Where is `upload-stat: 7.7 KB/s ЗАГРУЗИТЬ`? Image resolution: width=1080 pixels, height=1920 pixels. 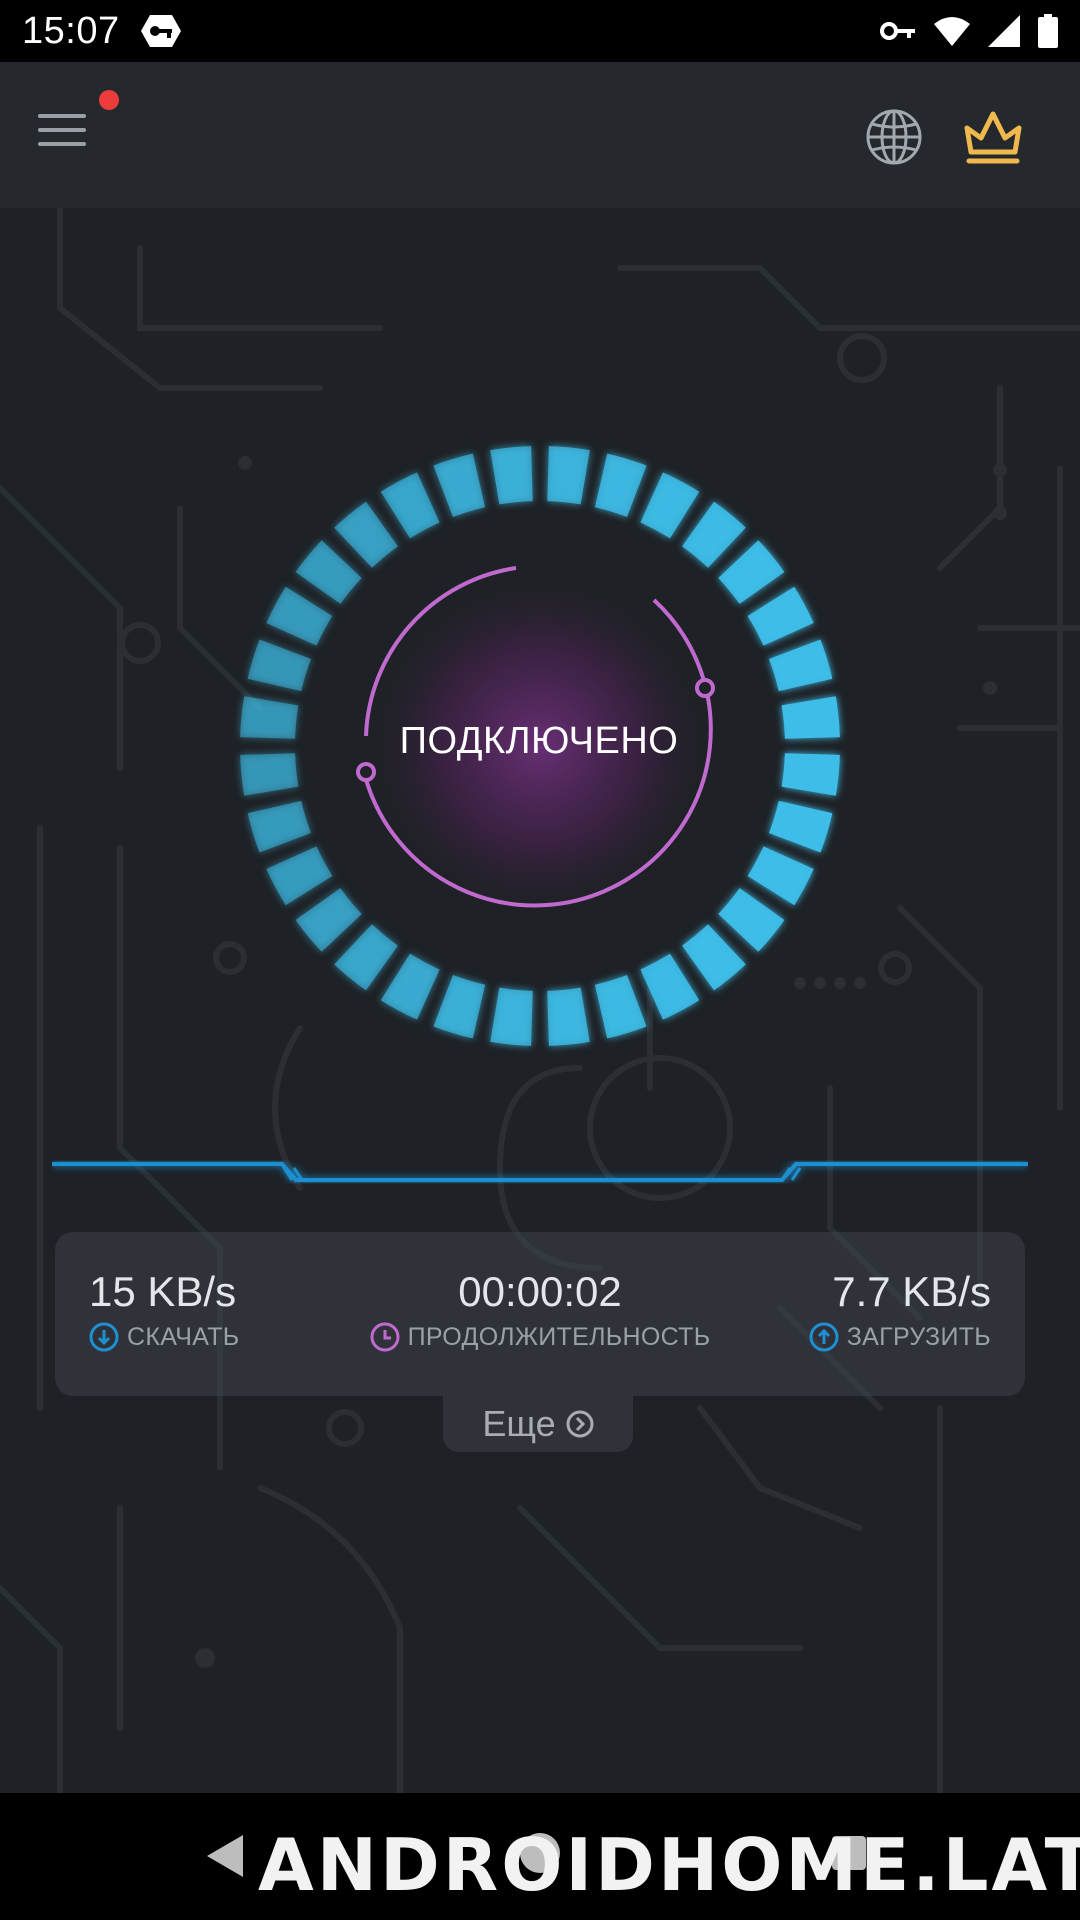
upload-stat: 7.7 KB/s ЗАГРУЗИТЬ is located at coordinates (900, 1310).